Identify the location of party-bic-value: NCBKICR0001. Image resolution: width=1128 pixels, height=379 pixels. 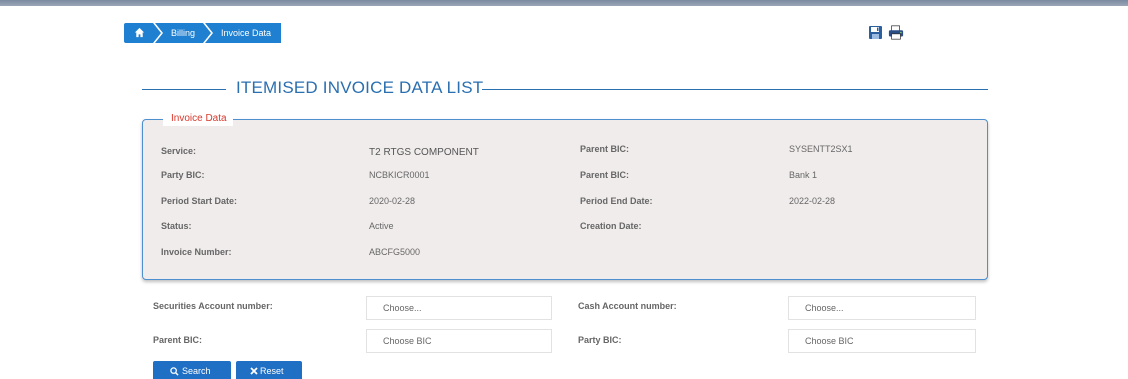
(399, 175).